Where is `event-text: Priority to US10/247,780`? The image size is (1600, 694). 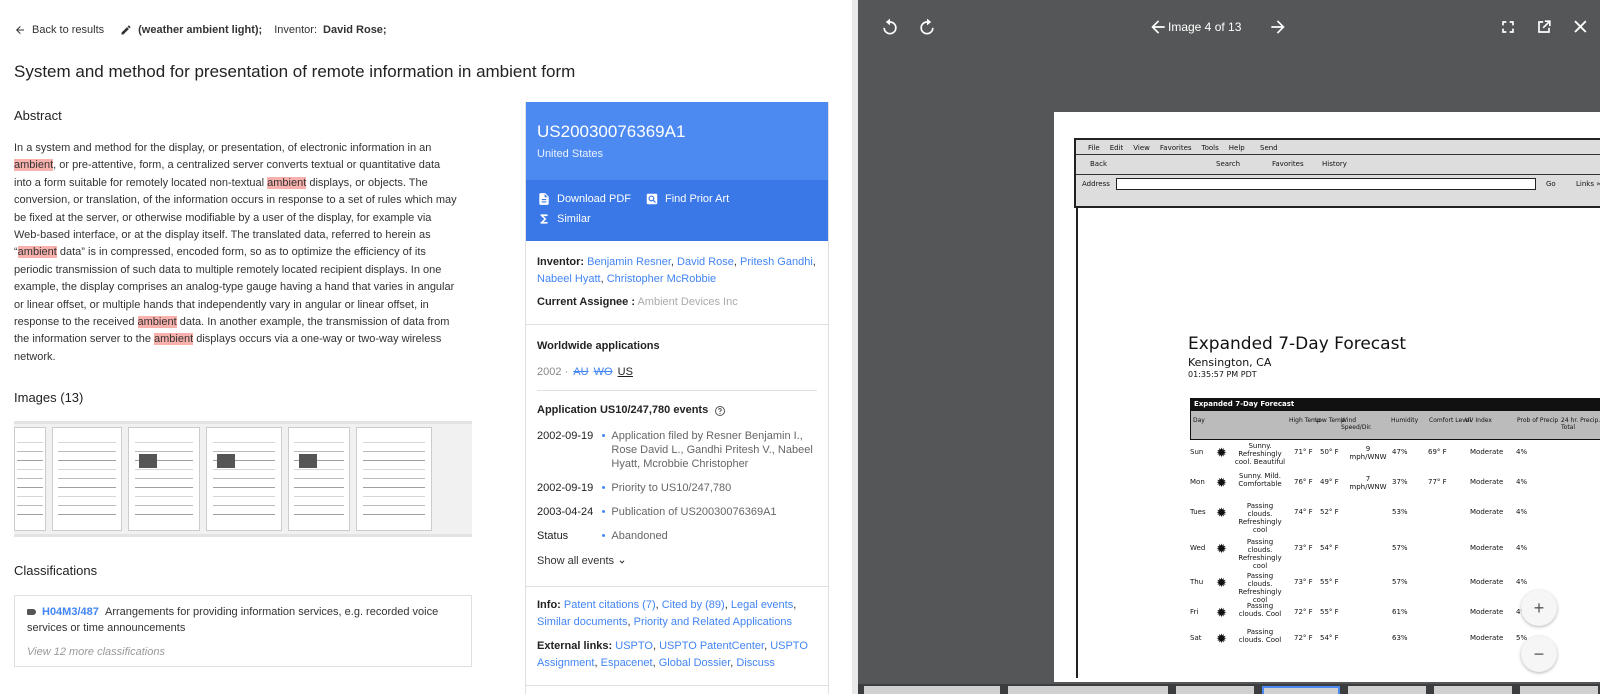
event-text: Priority to US10/247,780 is located at coordinates (671, 488).